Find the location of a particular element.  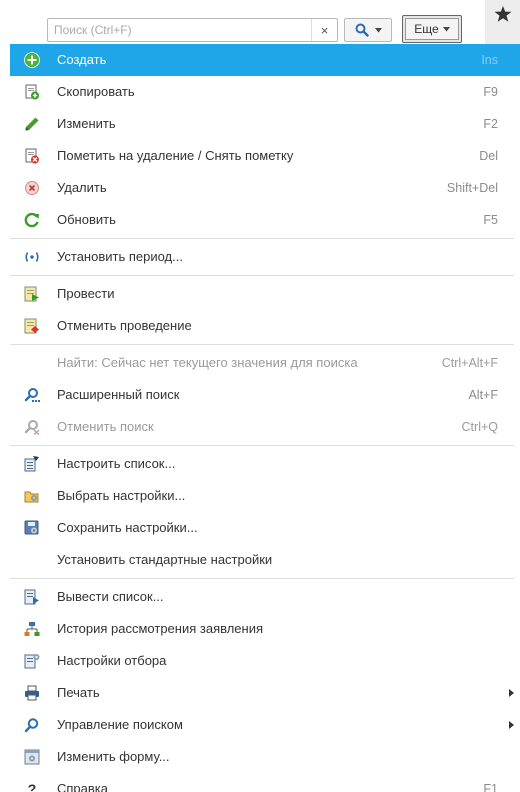

menu-item-history: История рассмотрения заявления is located at coordinates (265, 629).